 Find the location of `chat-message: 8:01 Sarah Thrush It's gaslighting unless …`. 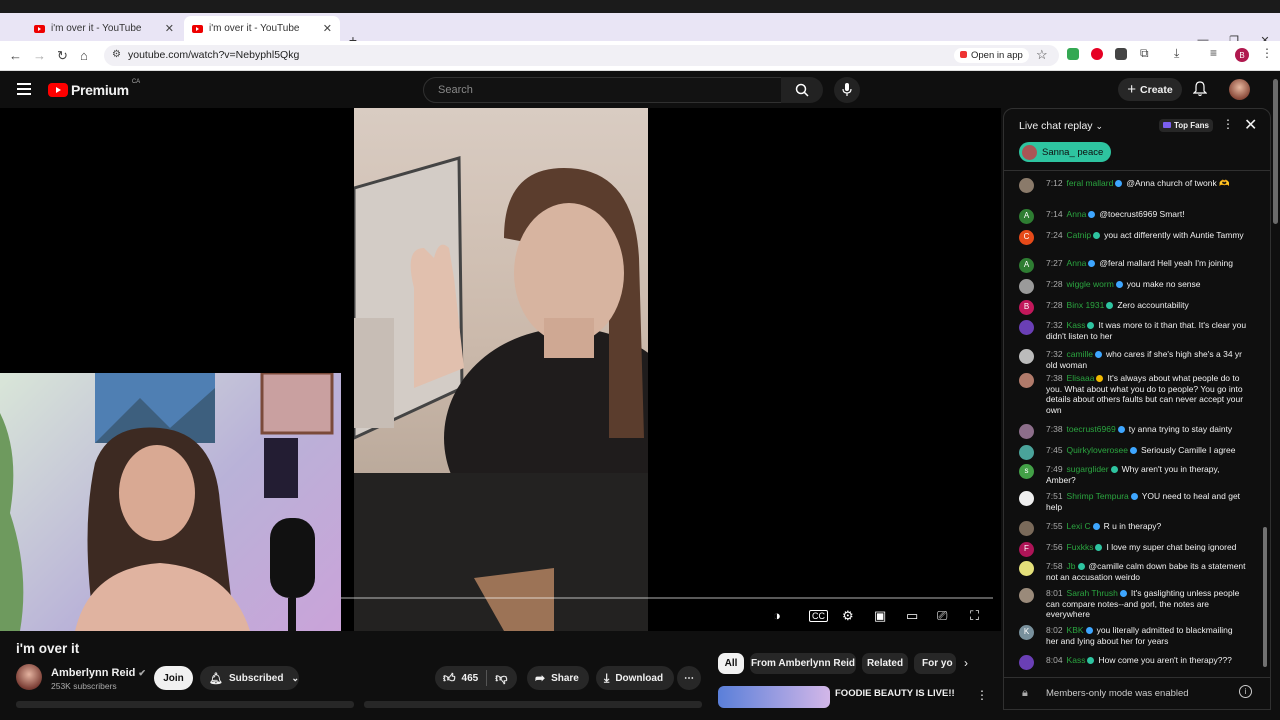

chat-message: 8:01 Sarah Thrush It's gaslighting unless … is located at coordinates (1133, 604).